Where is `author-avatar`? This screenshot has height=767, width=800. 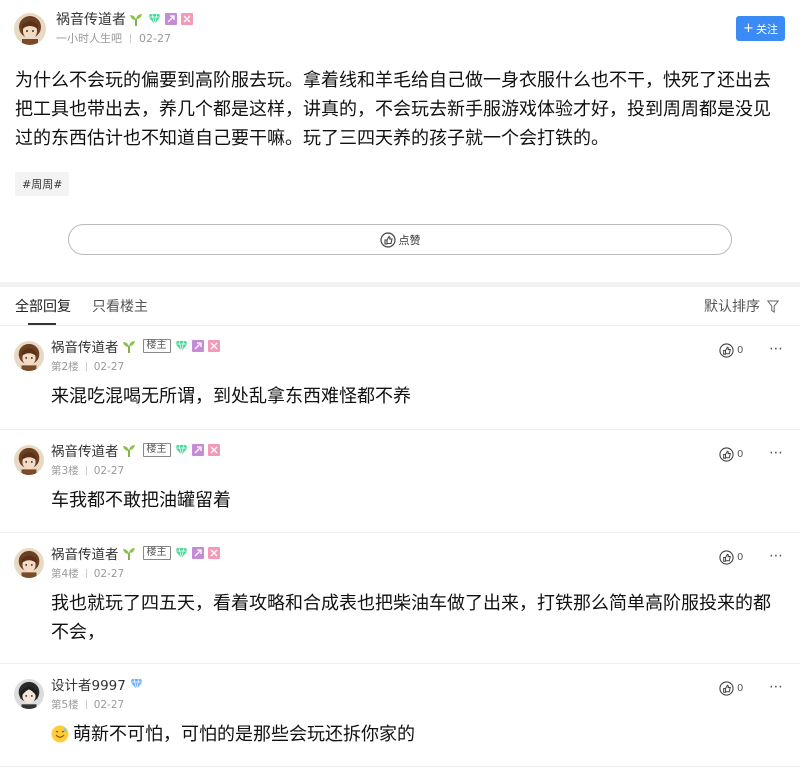
author-avatar is located at coordinates (30, 29).